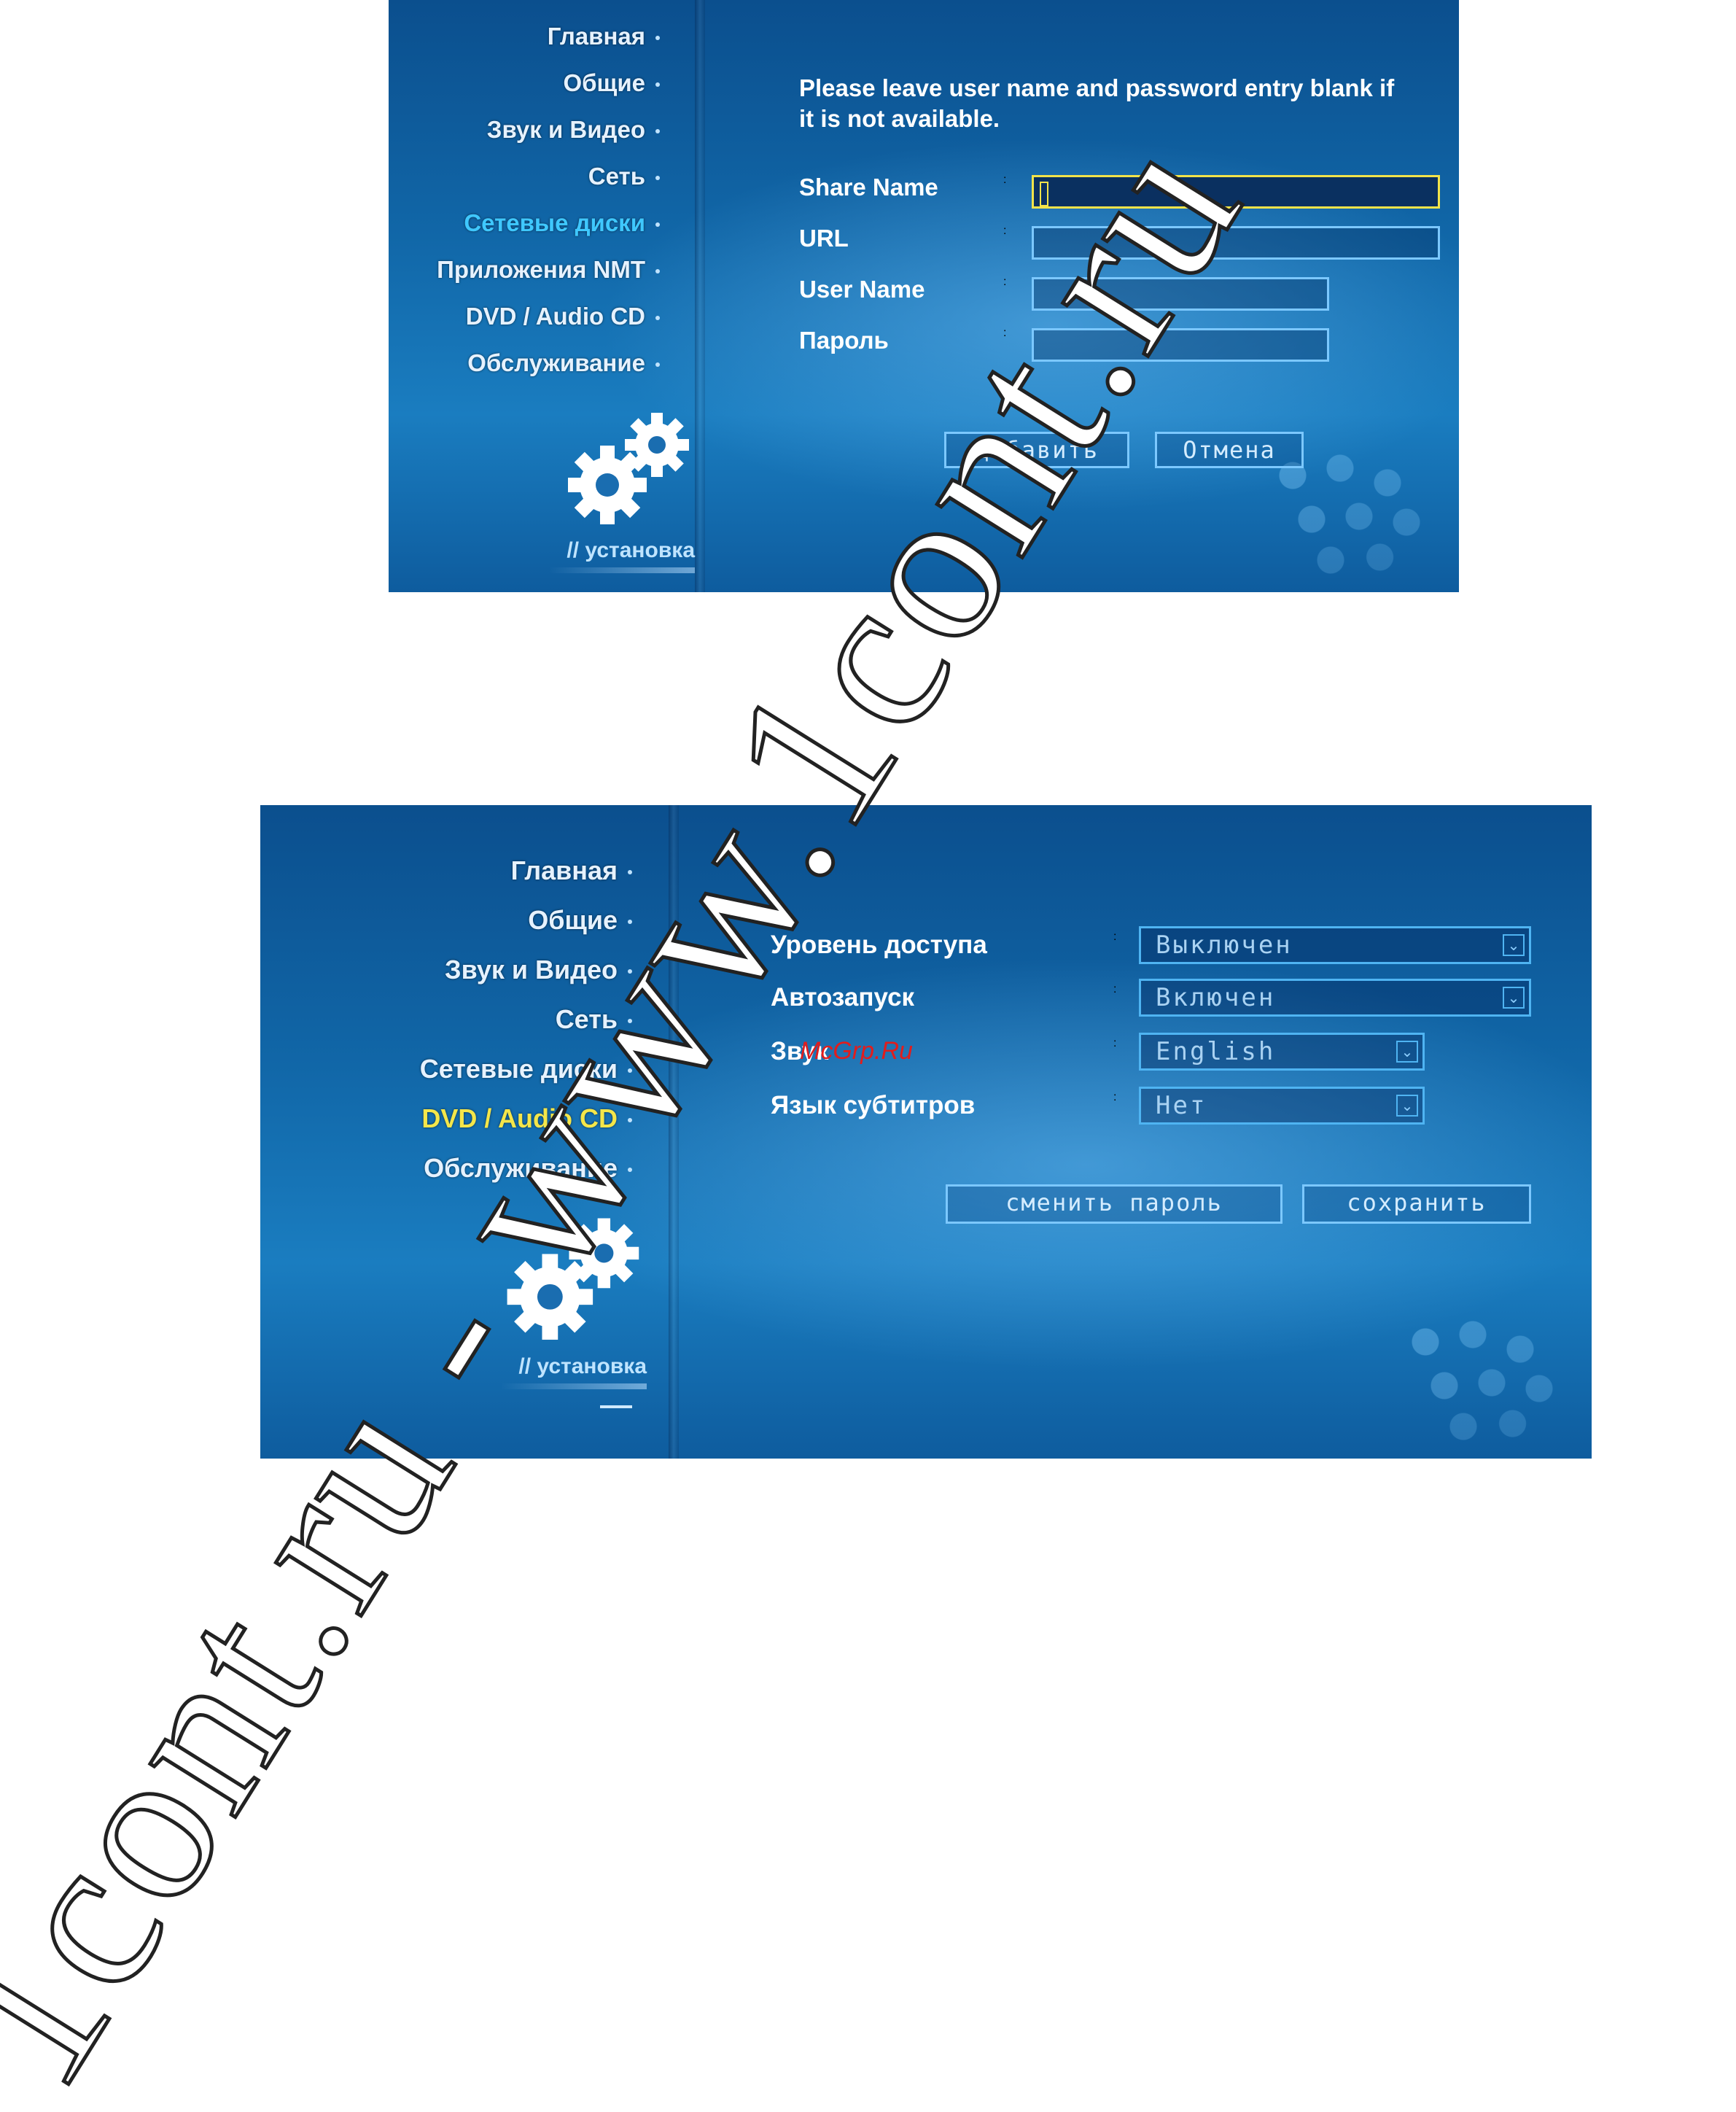 This screenshot has height=2112, width=1736. I want to click on share-name-row: Share Name, so click(868, 187).